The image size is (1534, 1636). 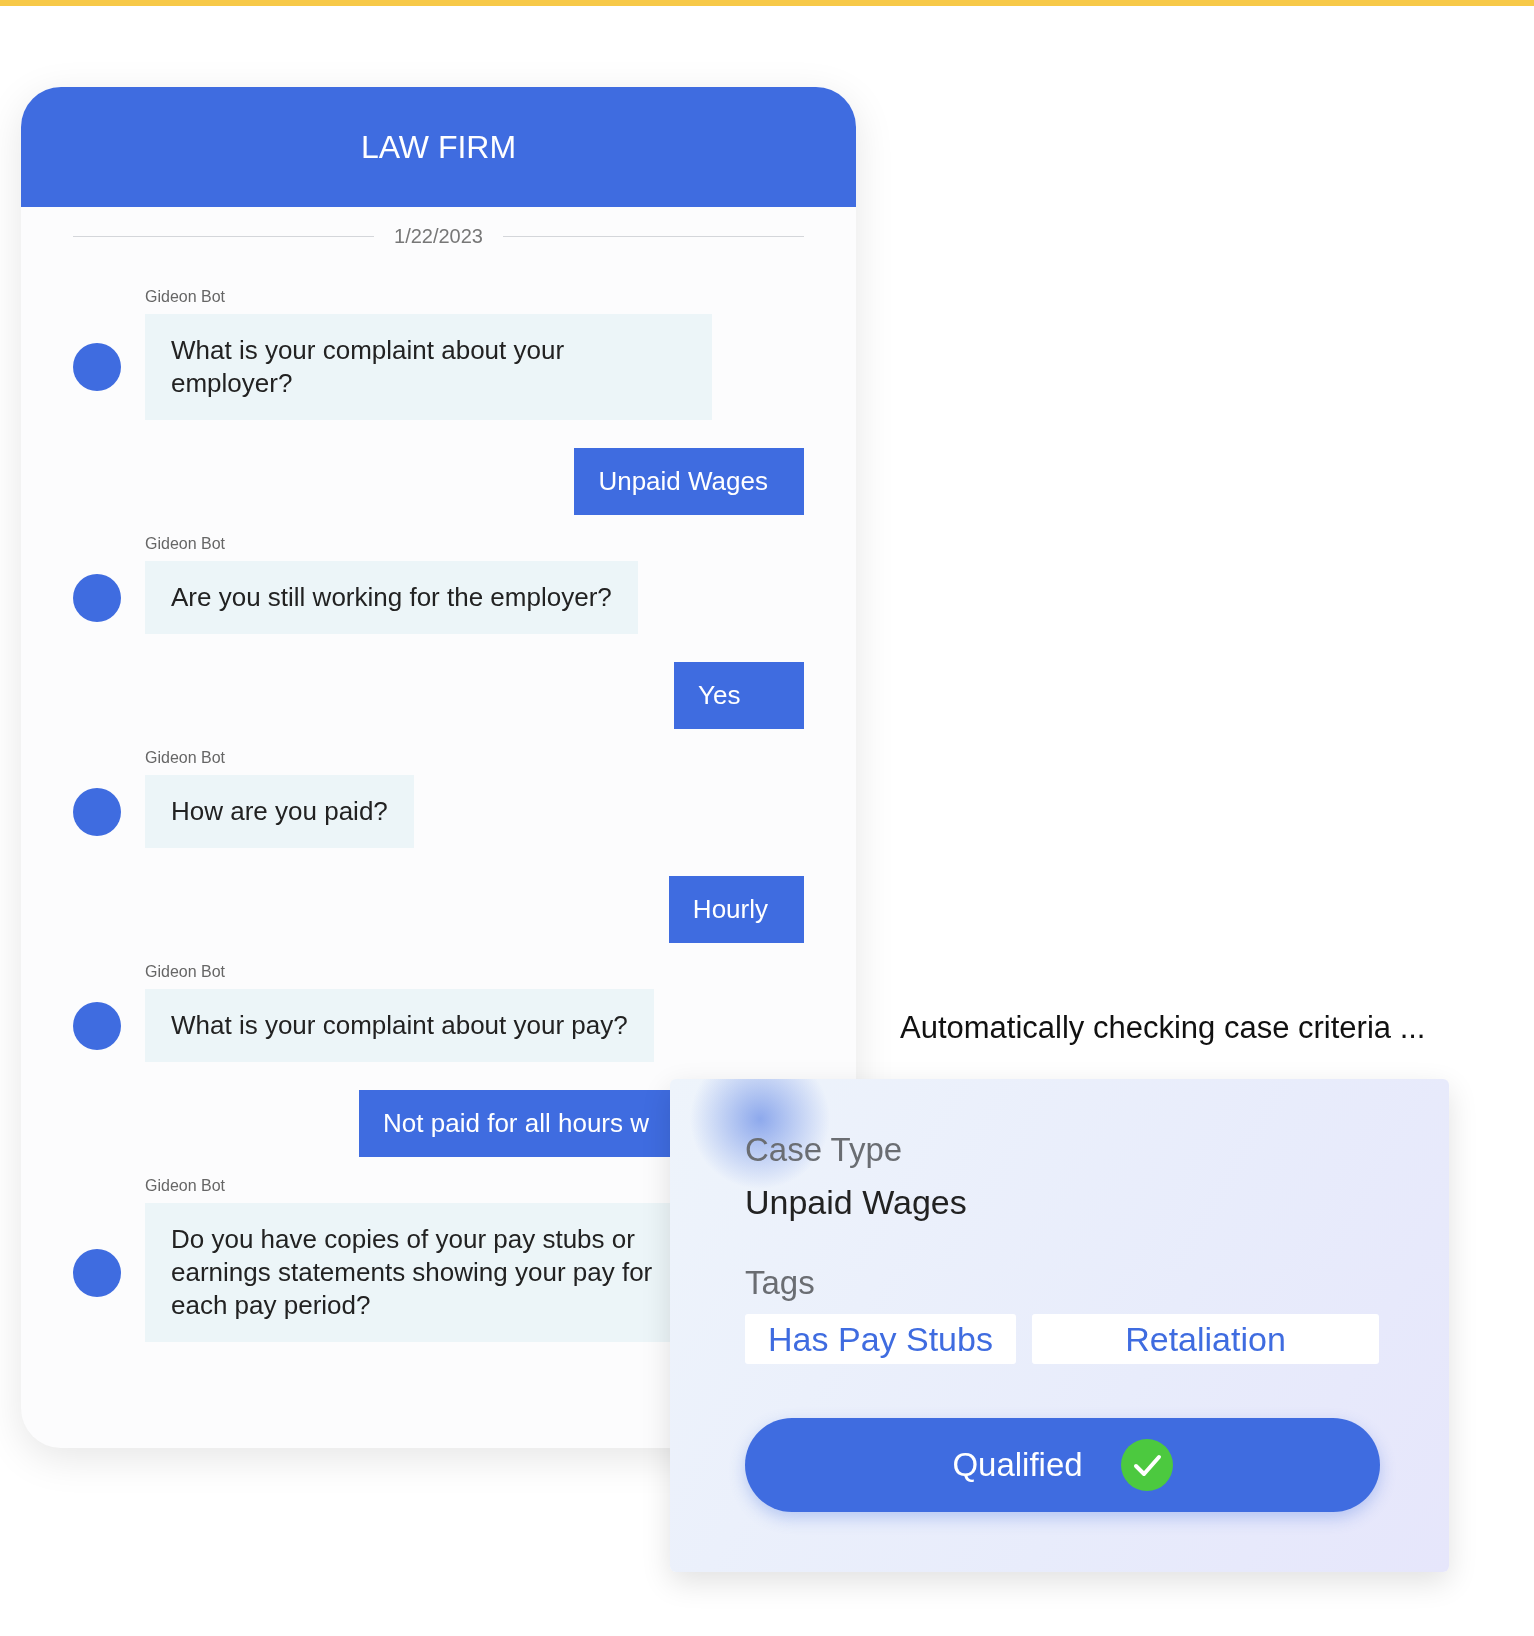 I want to click on user-reply: Yes, so click(x=739, y=695).